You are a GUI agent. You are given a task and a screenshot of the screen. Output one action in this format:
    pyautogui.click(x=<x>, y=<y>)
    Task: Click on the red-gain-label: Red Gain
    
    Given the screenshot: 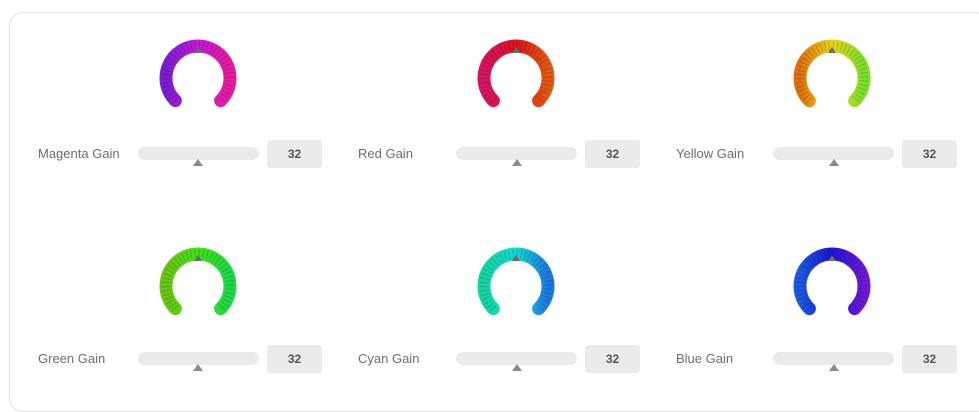 What is the action you would take?
    pyautogui.click(x=385, y=153)
    